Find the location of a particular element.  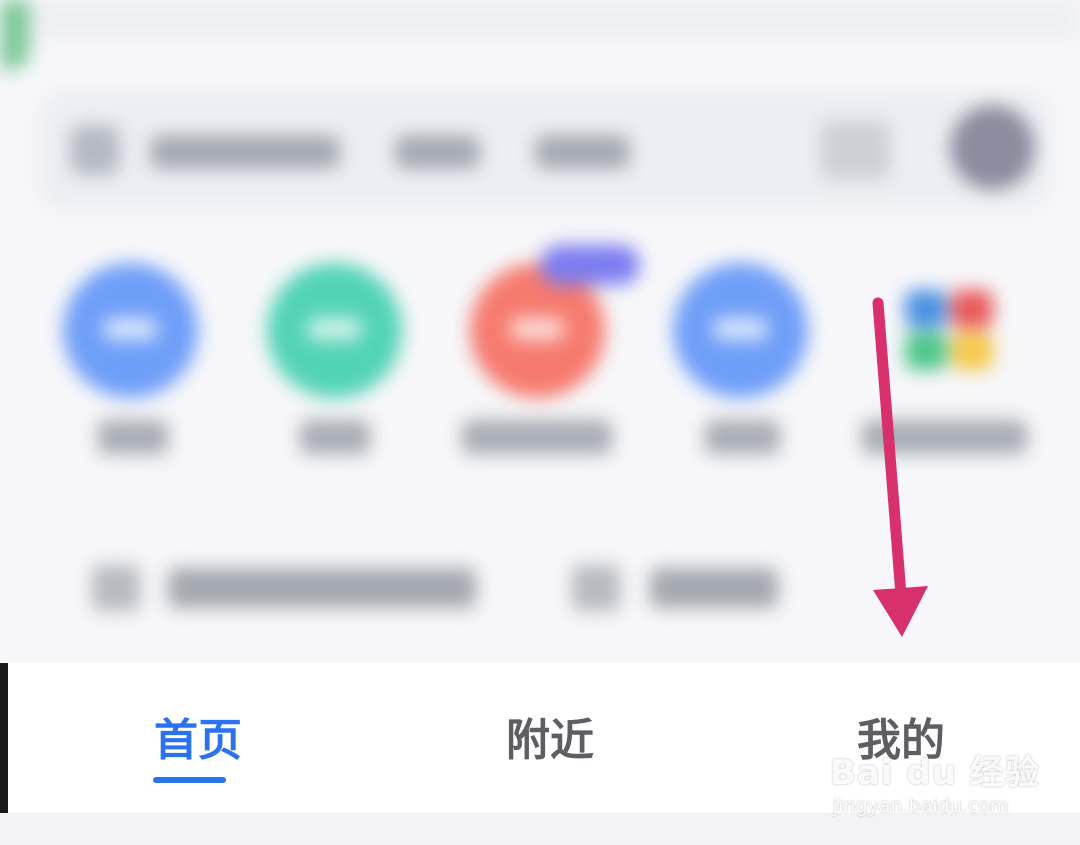

avatar is located at coordinates (992, 147).